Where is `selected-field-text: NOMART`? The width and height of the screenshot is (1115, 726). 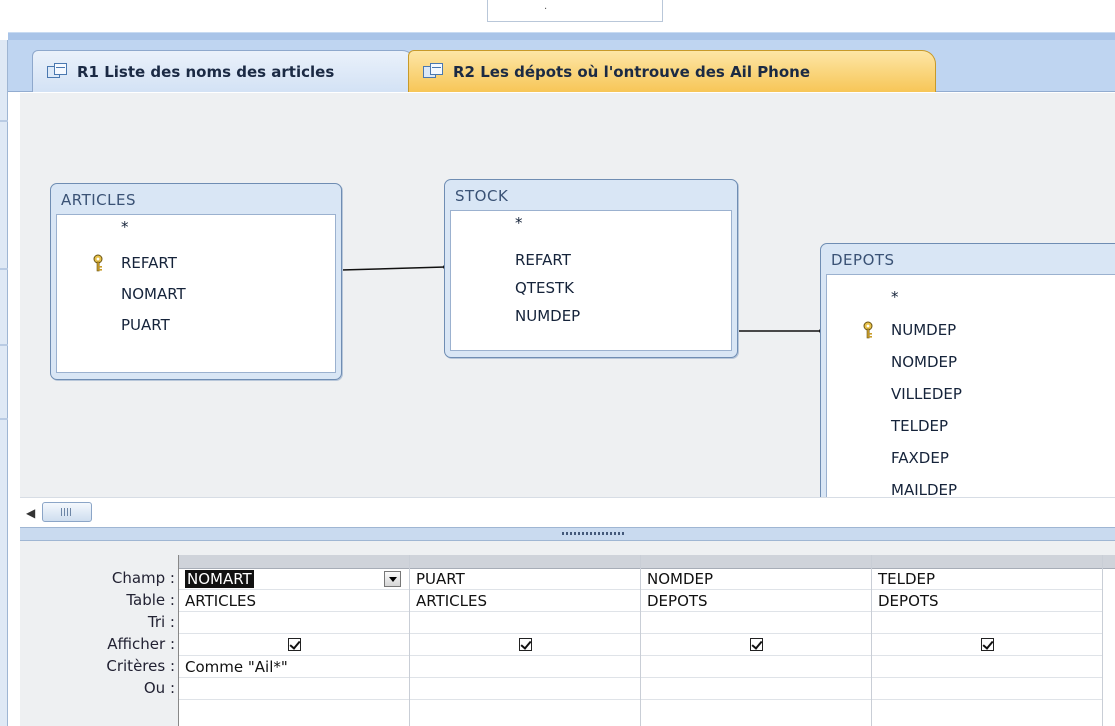
selected-field-text: NOMART is located at coordinates (219, 579).